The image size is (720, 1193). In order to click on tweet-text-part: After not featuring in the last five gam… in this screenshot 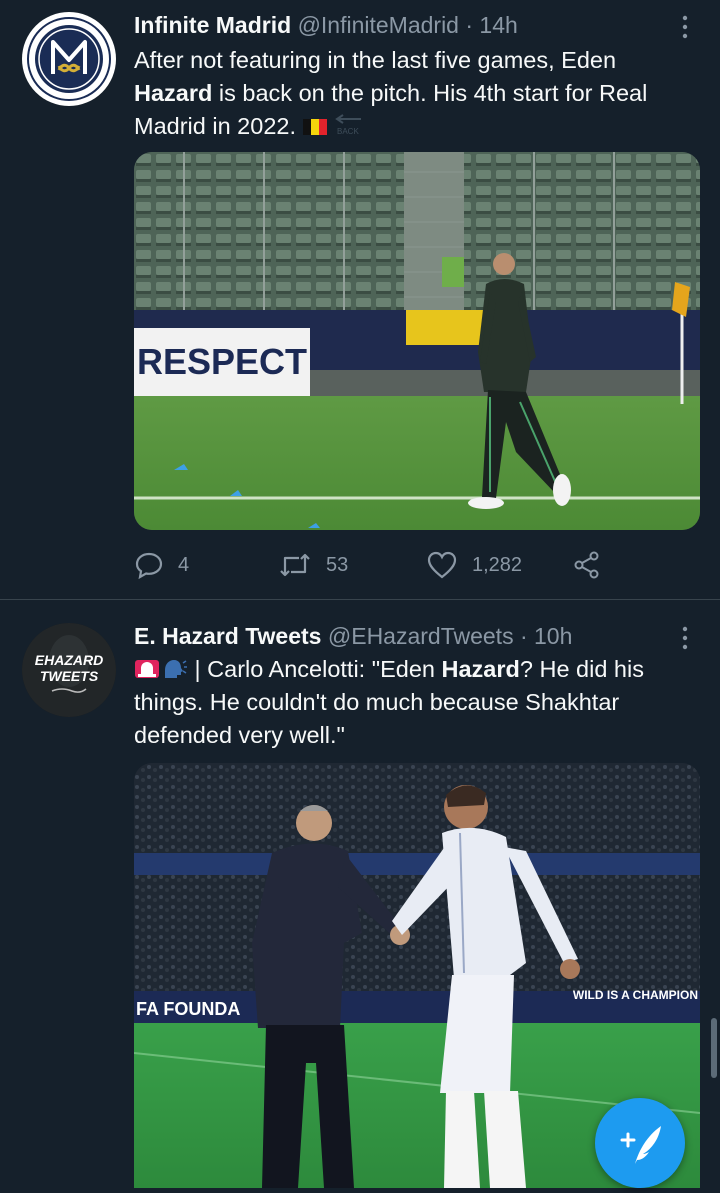, I will do `click(375, 60)`.